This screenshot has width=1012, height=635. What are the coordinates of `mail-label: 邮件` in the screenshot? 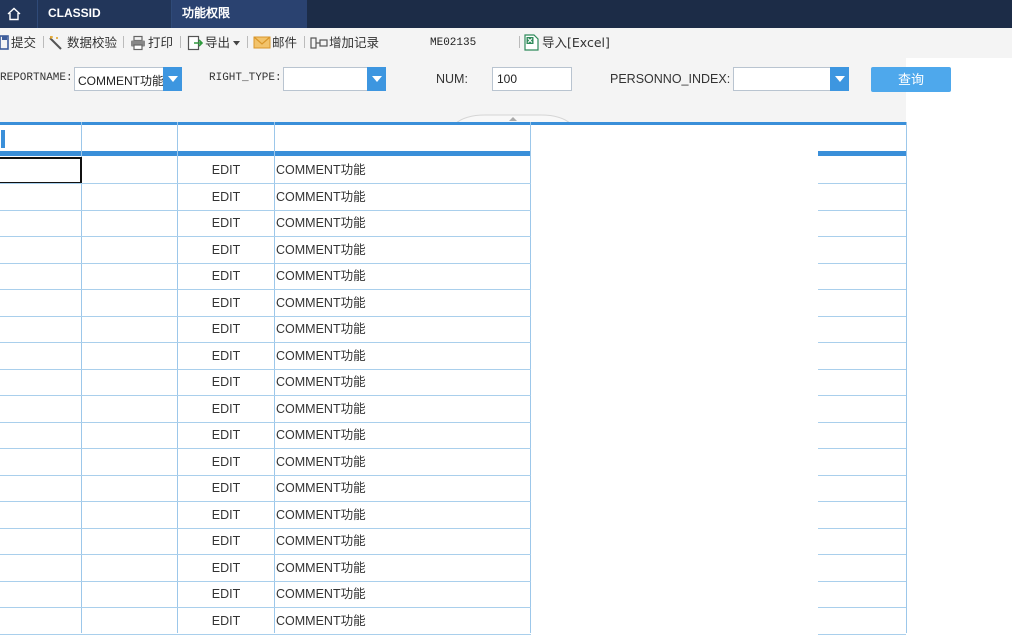 It's located at (285, 42).